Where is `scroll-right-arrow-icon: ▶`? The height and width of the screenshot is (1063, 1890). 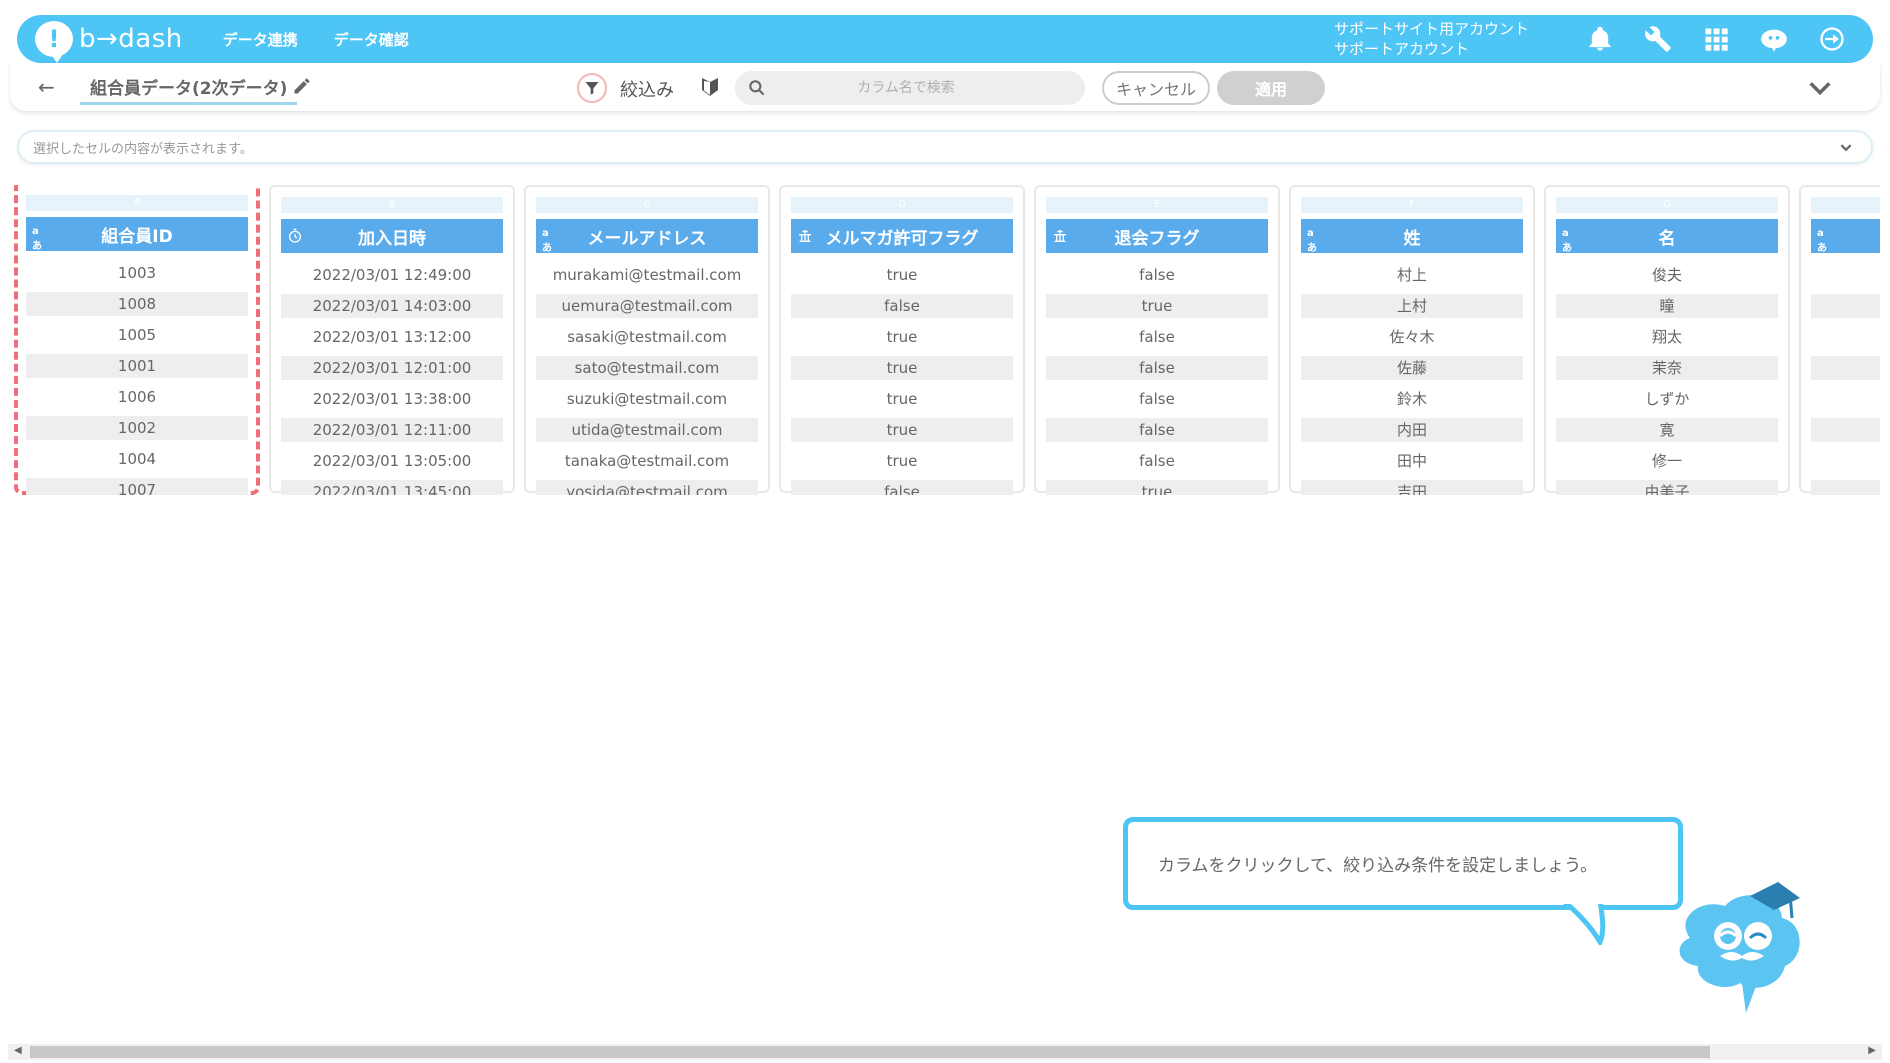 scroll-right-arrow-icon: ▶ is located at coordinates (1872, 1050).